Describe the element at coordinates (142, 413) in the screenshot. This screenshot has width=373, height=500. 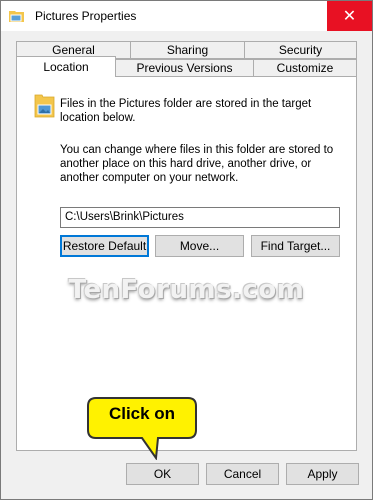
I see `callout-text: Click on` at that location.